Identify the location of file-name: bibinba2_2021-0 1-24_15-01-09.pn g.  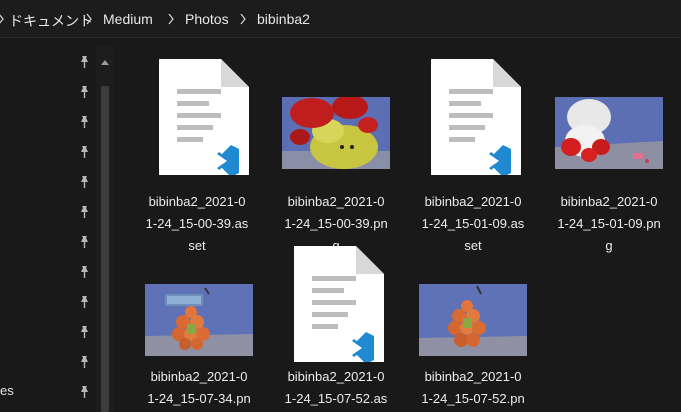
(609, 223).